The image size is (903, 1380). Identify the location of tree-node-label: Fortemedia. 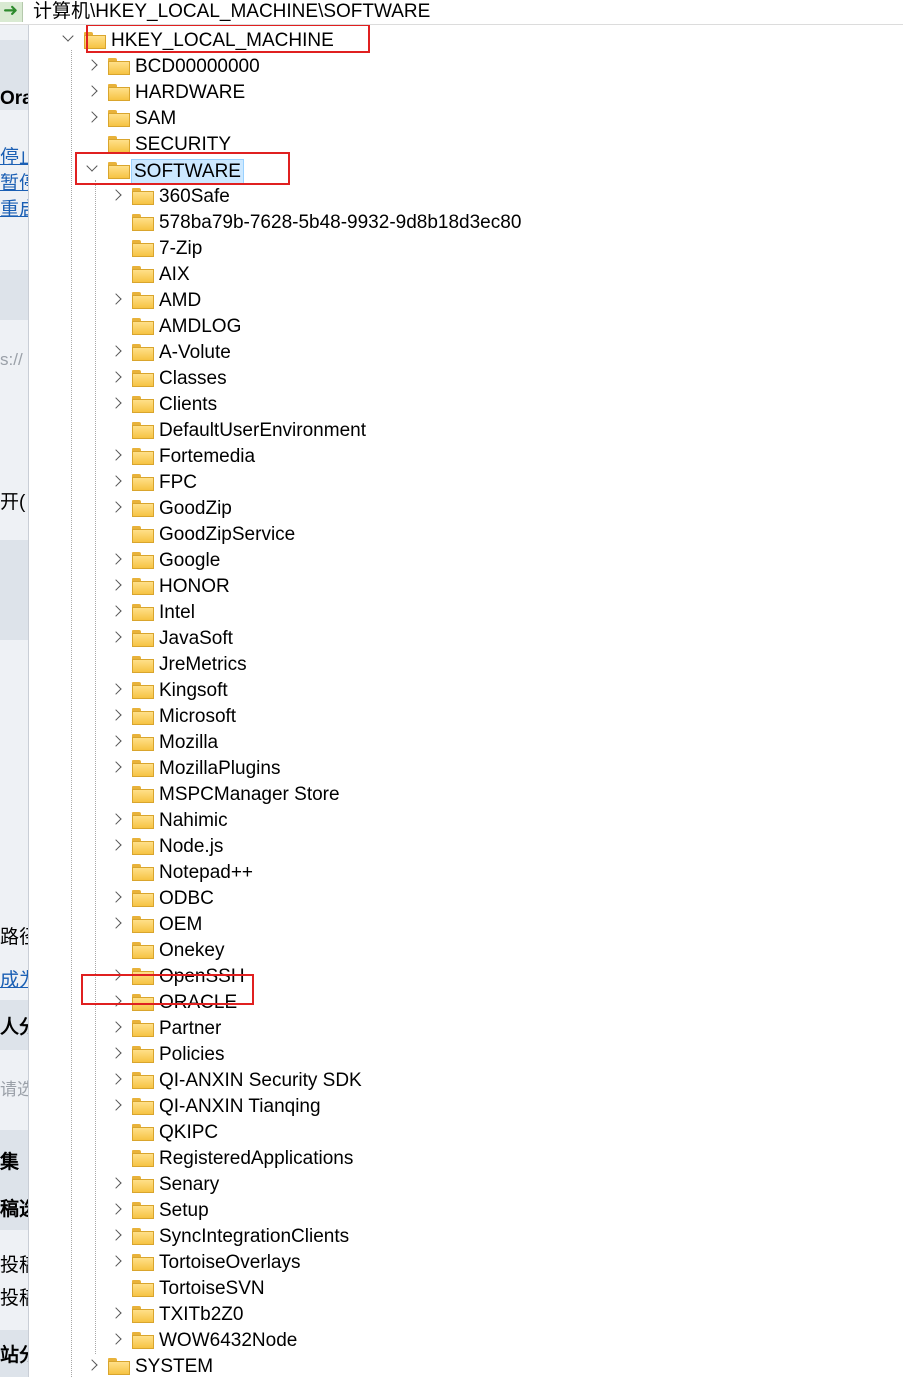
(207, 456).